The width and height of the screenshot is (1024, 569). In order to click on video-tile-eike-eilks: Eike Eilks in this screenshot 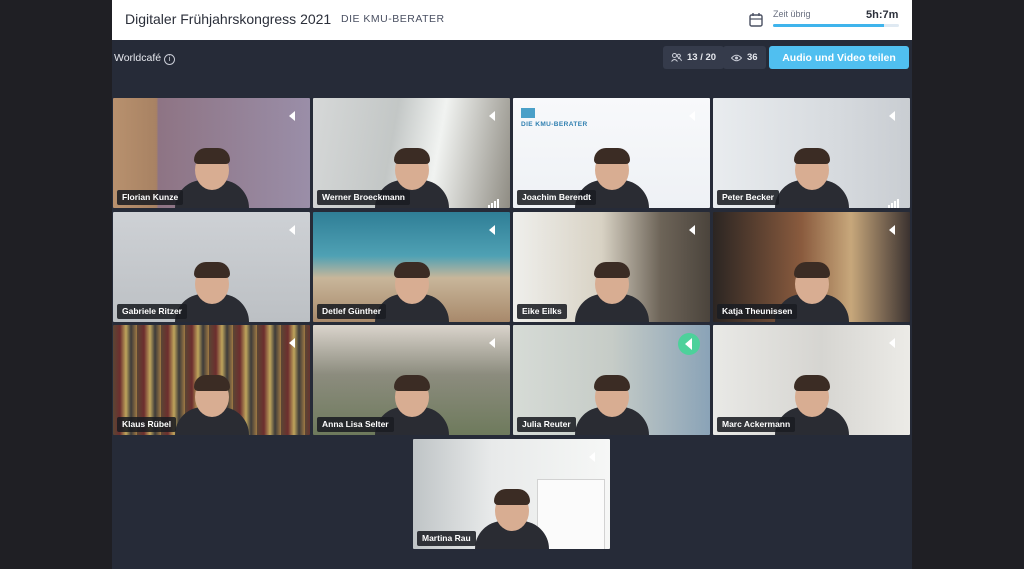, I will do `click(611, 267)`.